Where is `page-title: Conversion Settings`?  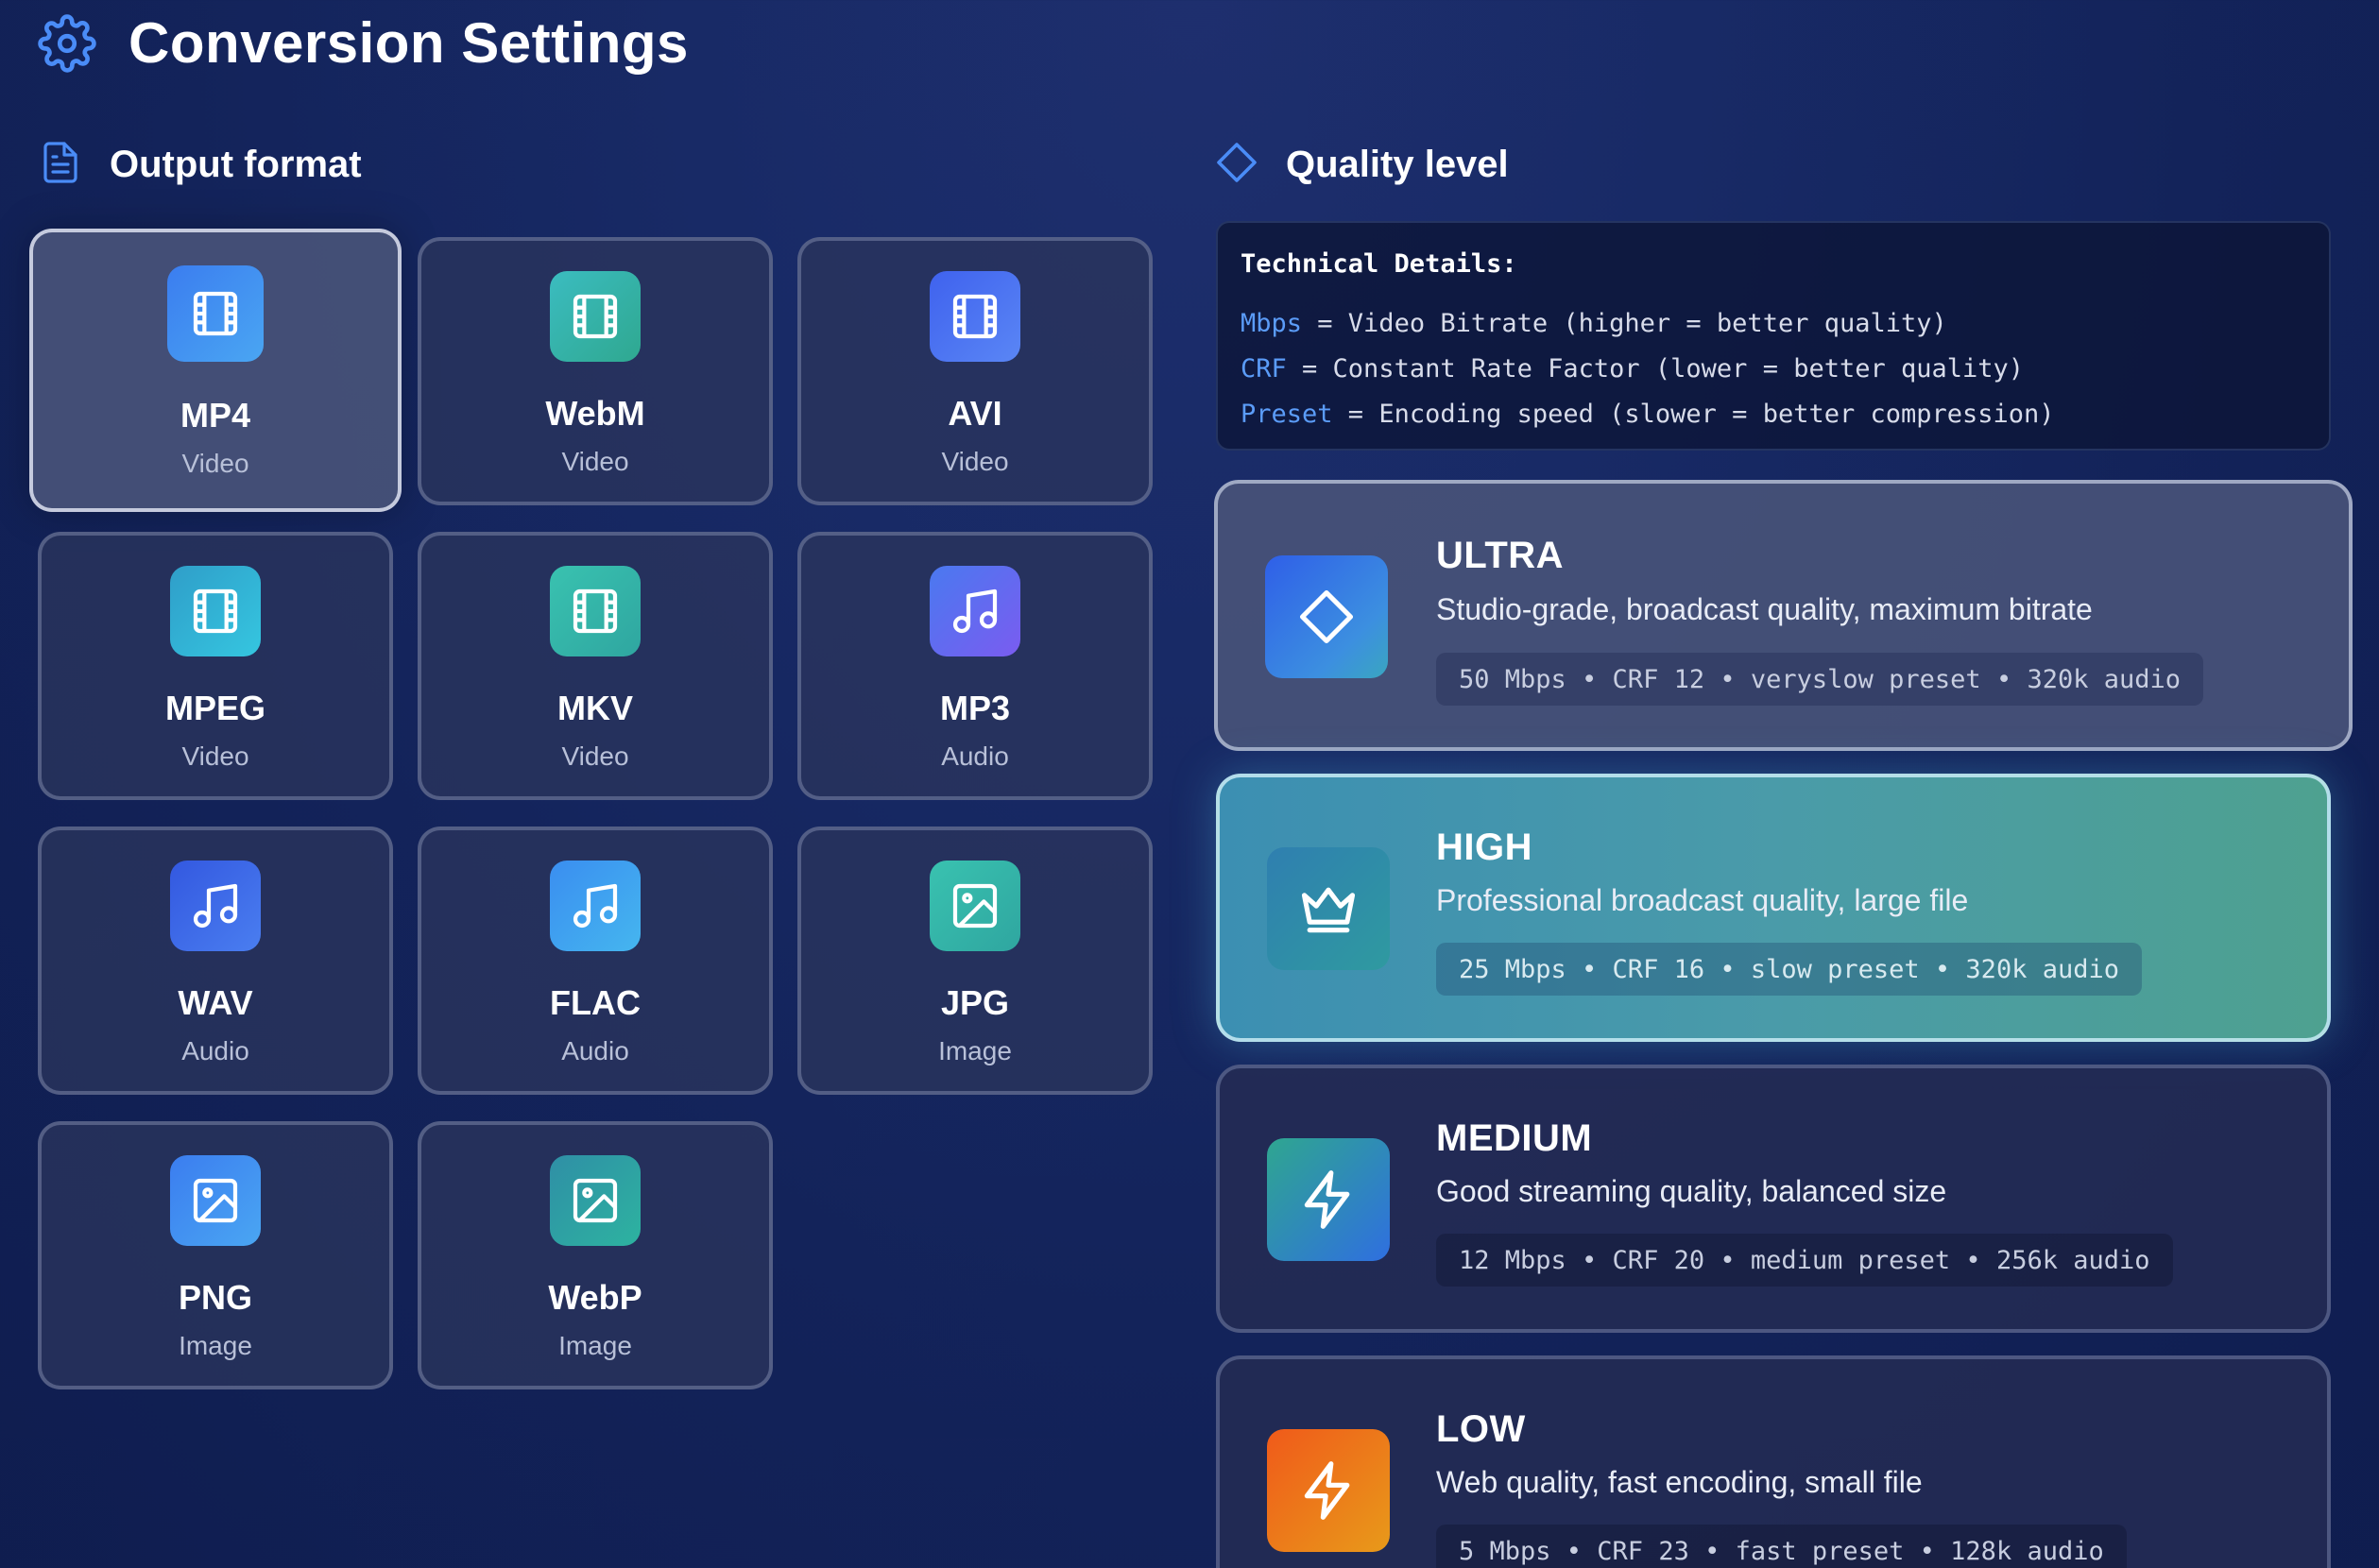
page-title: Conversion Settings is located at coordinates (408, 43).